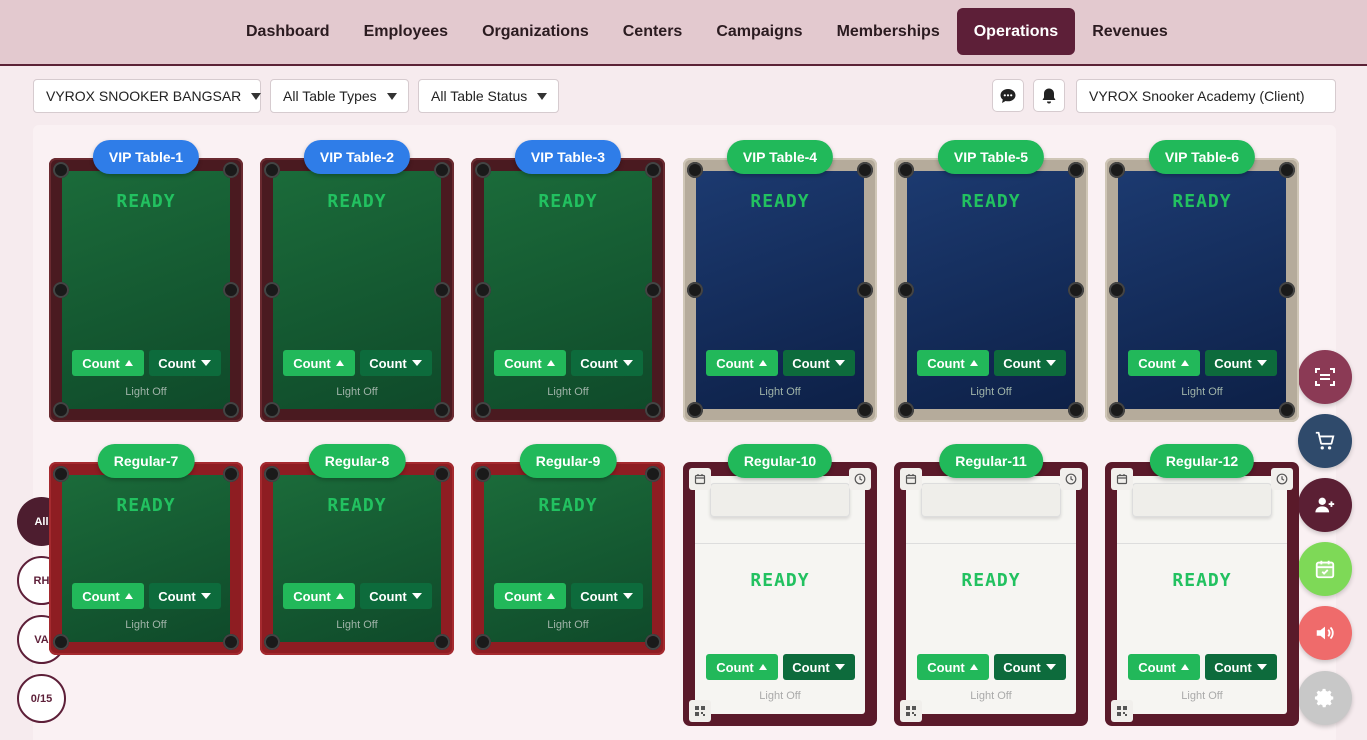 Image resolution: width=1367 pixels, height=740 pixels. What do you see at coordinates (147, 96) in the screenshot?
I see `center-select: VYROX SNOOKER BANGSAR` at bounding box center [147, 96].